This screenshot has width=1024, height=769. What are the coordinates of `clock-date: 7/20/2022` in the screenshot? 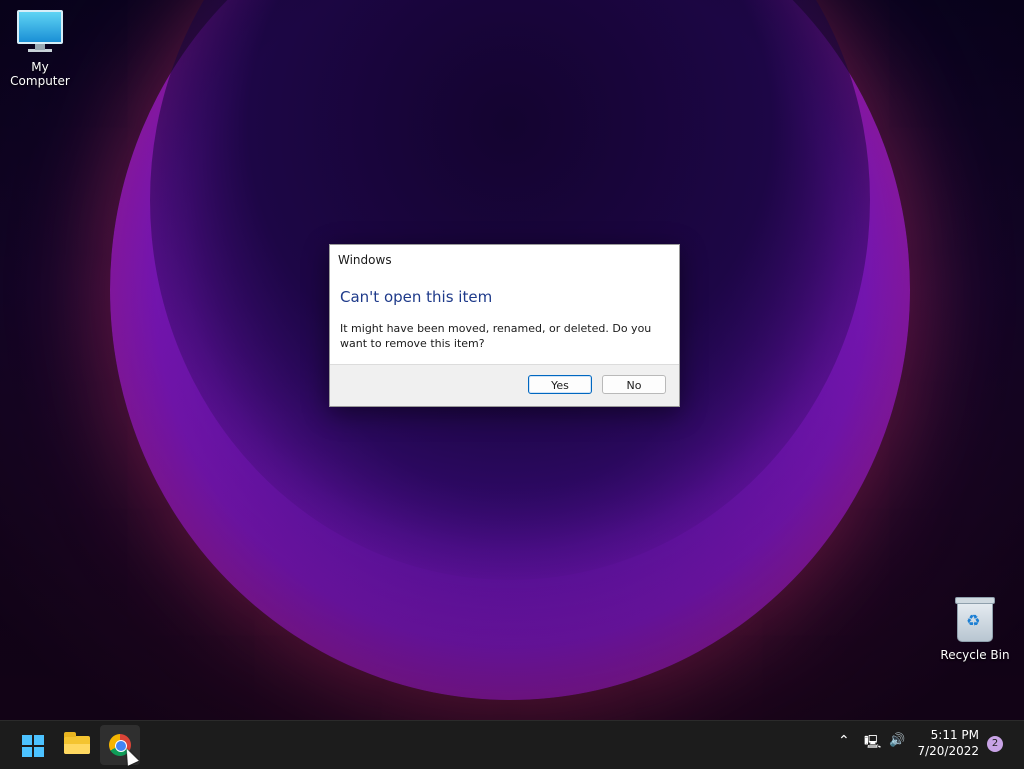 It's located at (948, 751).